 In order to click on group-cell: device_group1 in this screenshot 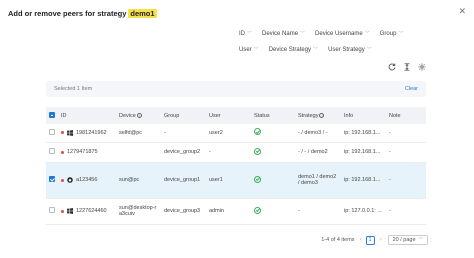, I will do `click(183, 180)`.